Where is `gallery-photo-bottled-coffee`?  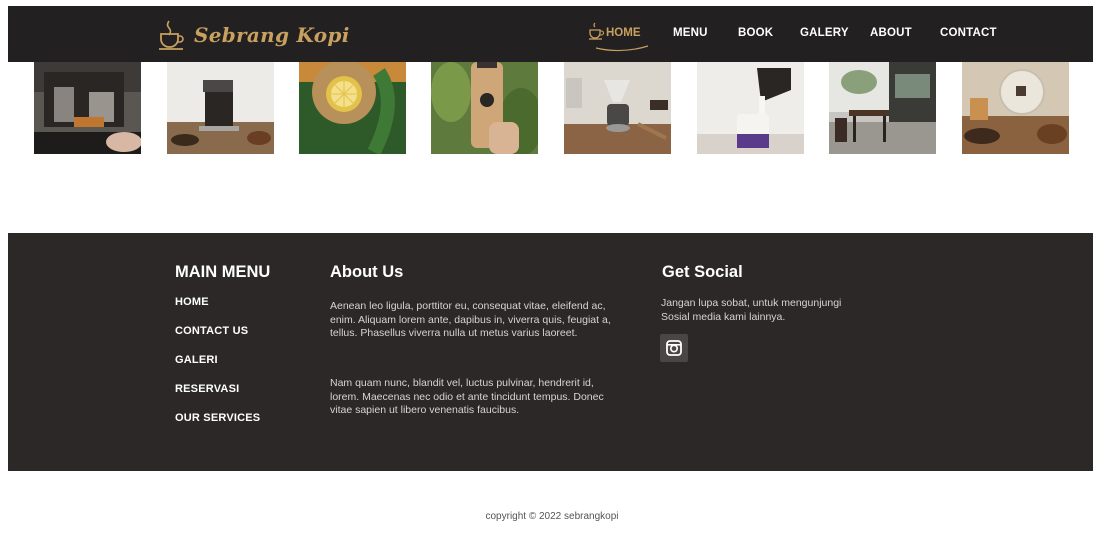
gallery-photo-bottled-coffee is located at coordinates (484, 108).